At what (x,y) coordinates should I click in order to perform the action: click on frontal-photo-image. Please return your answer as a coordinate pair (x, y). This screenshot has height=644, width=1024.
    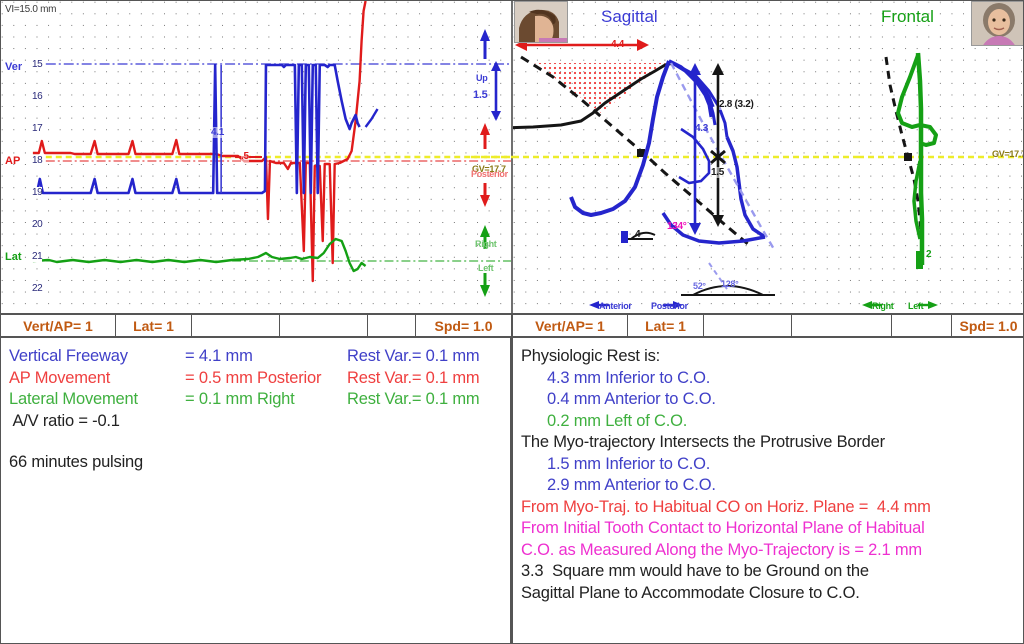
    Looking at the image, I should click on (997, 23).